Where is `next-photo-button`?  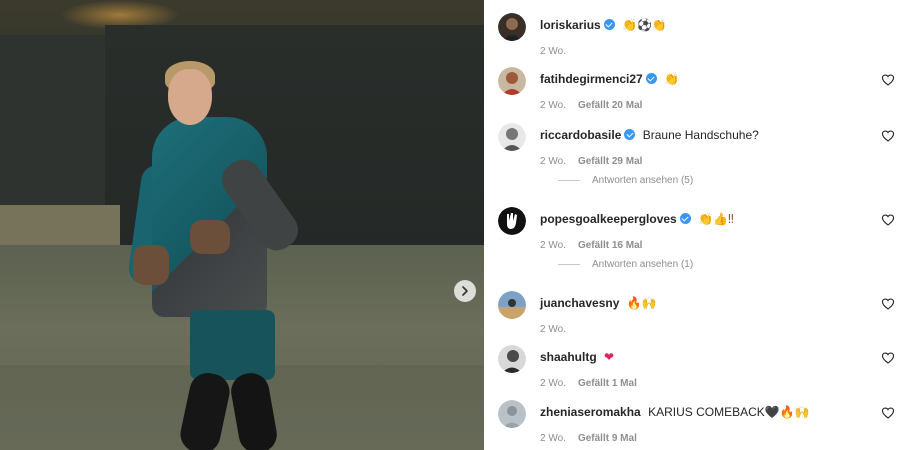
next-photo-button is located at coordinates (465, 291).